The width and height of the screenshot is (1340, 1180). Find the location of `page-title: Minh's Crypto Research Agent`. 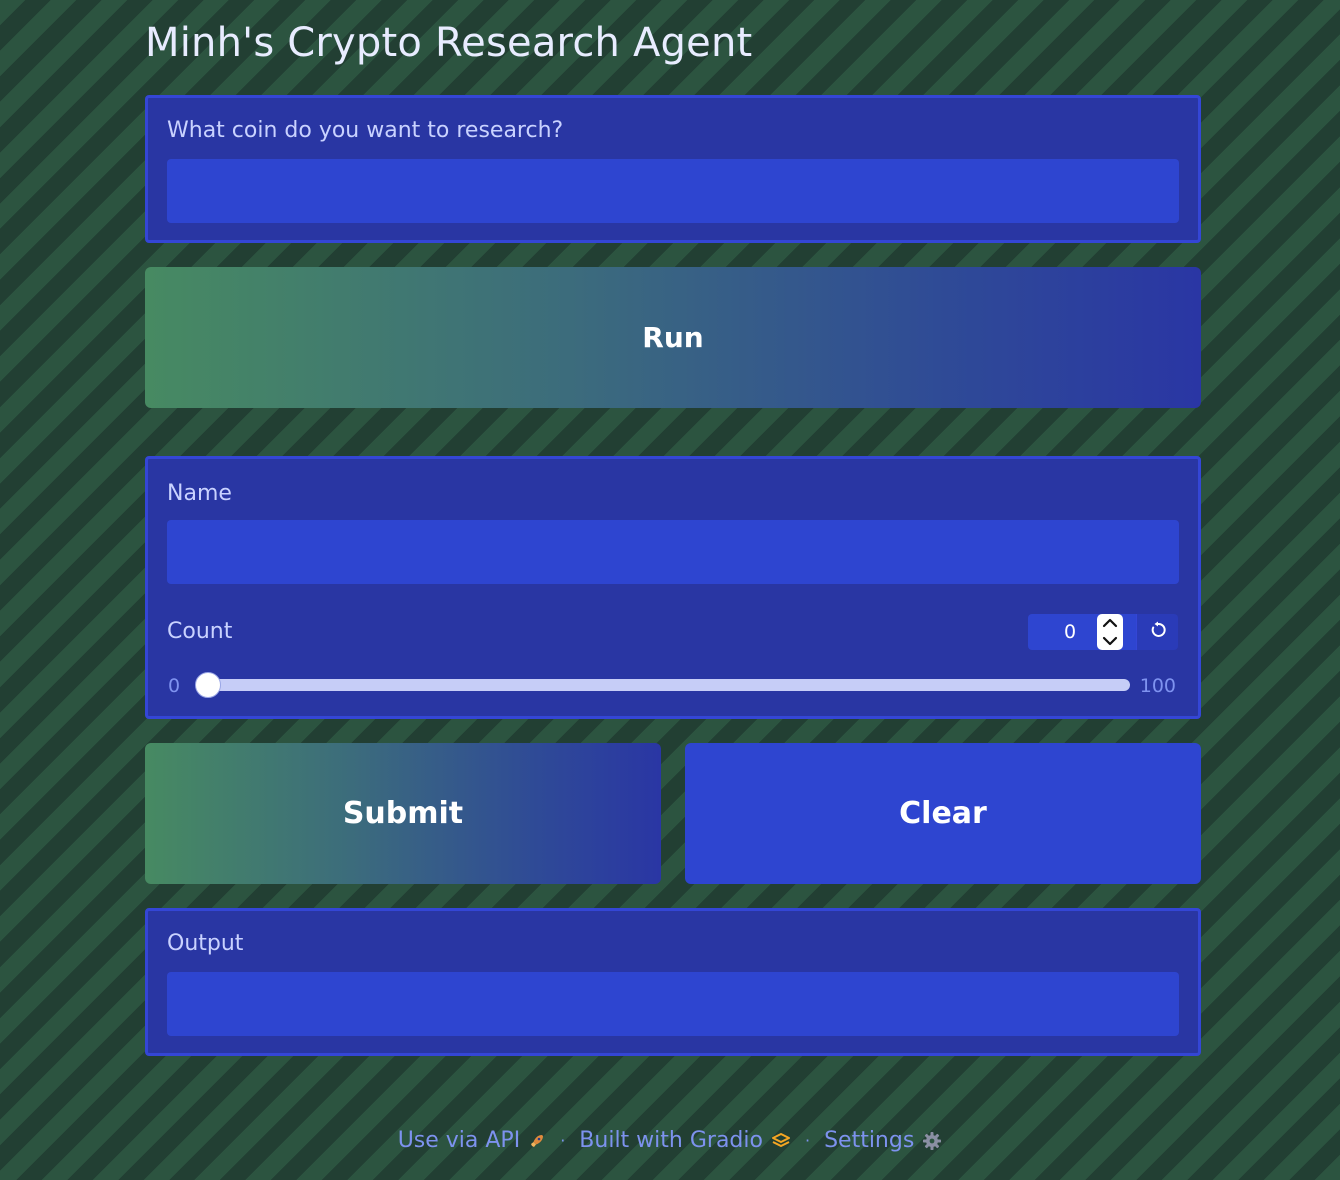

page-title: Minh's Crypto Research Agent is located at coordinates (449, 43).